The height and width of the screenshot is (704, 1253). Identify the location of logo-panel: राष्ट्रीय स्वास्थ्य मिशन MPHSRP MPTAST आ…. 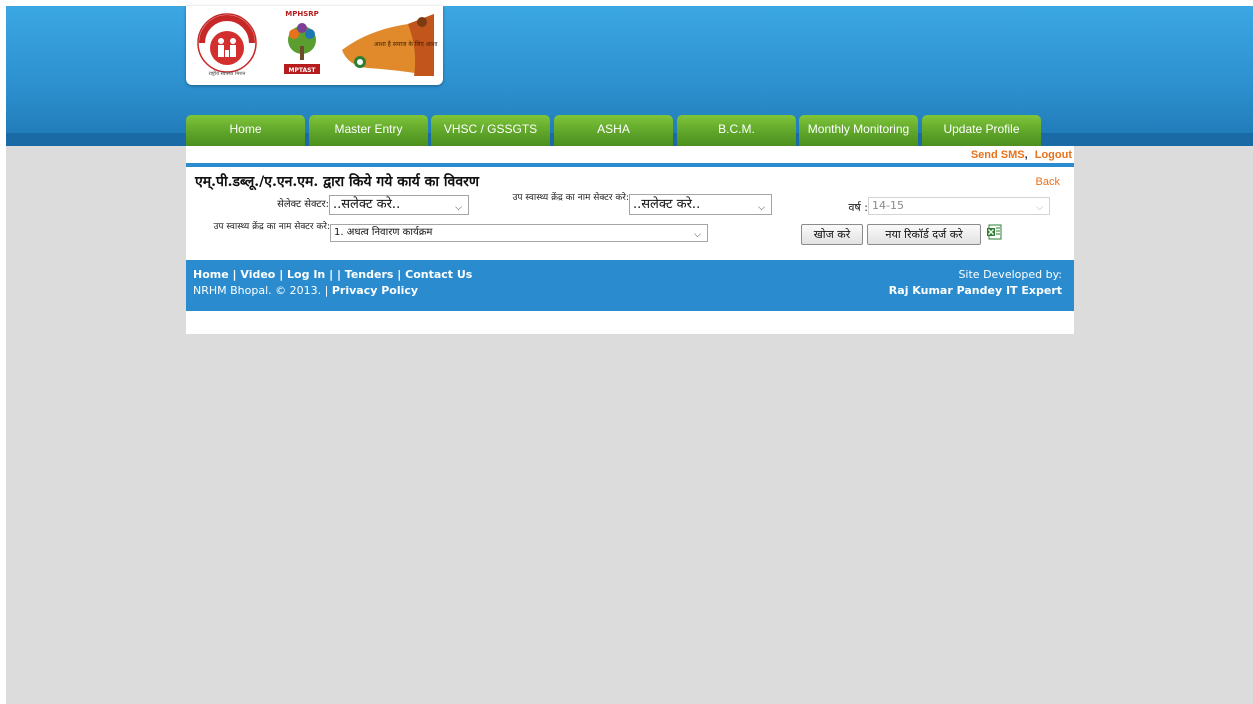
(314, 45).